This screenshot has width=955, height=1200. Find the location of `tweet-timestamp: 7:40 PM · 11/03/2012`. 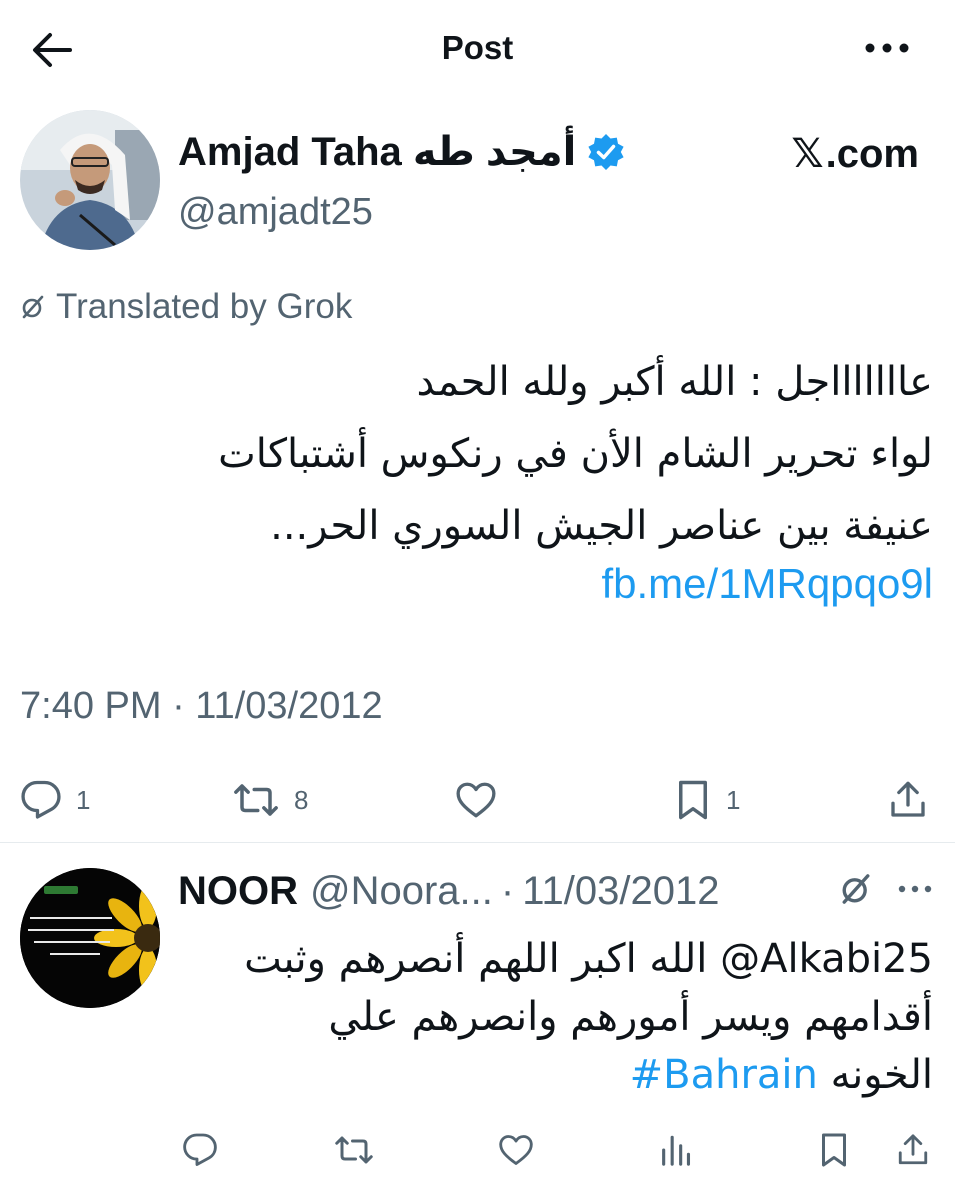

tweet-timestamp: 7:40 PM · 11/03/2012 is located at coordinates (201, 706).